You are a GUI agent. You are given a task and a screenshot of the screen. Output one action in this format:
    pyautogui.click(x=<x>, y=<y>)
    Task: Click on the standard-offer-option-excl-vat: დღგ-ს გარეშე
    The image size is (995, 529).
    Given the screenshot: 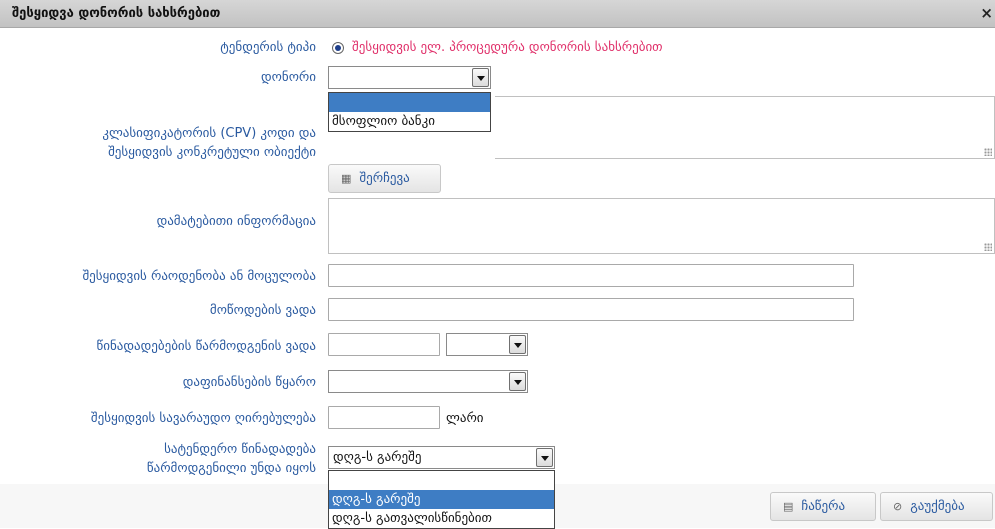 What is the action you would take?
    pyautogui.click(x=441, y=499)
    